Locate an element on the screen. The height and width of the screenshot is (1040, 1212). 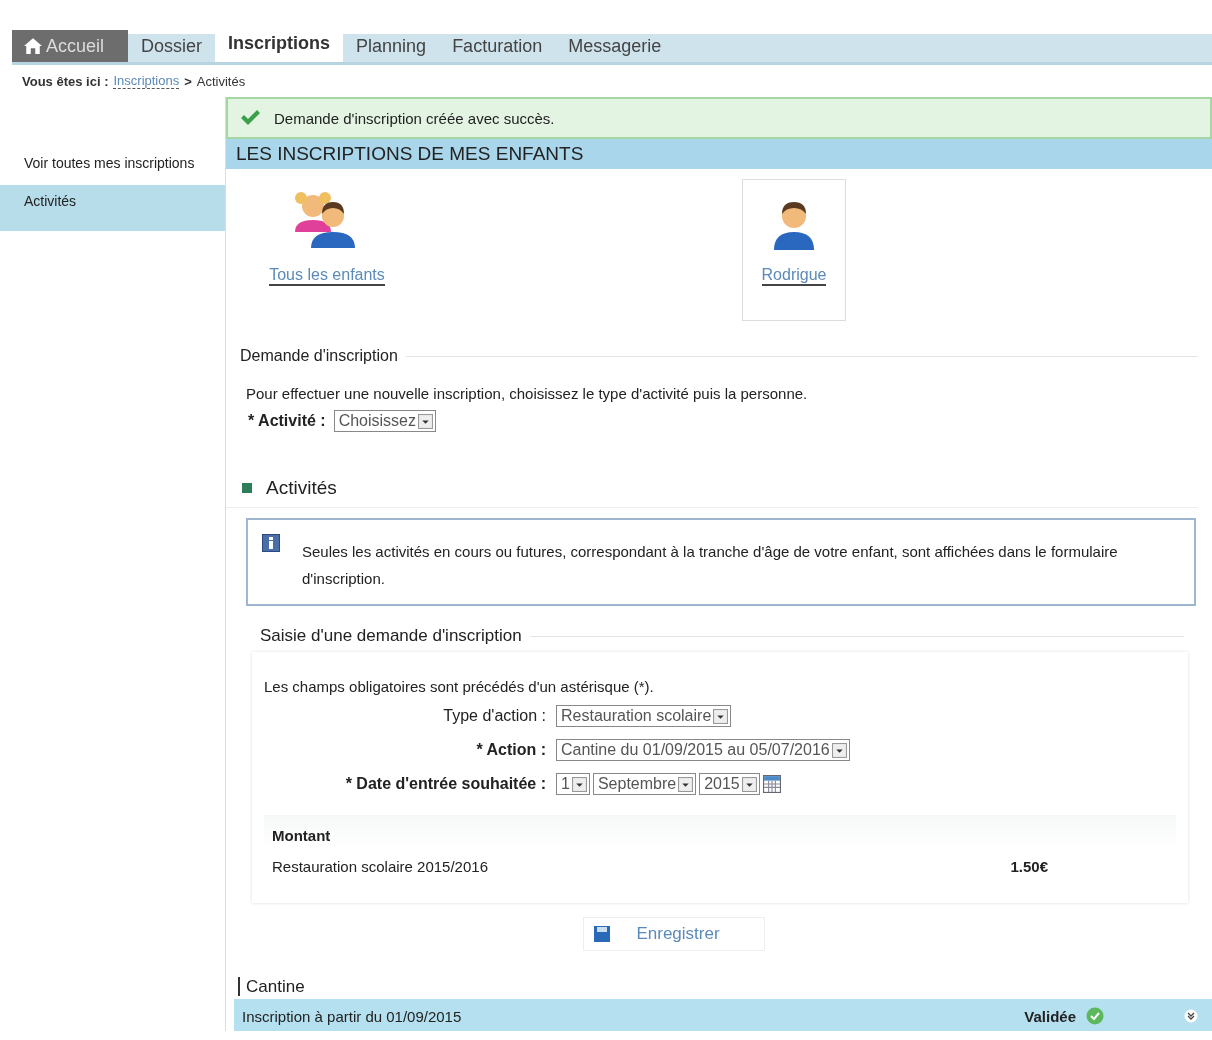
select-field: 2015 is located at coordinates (729, 784).